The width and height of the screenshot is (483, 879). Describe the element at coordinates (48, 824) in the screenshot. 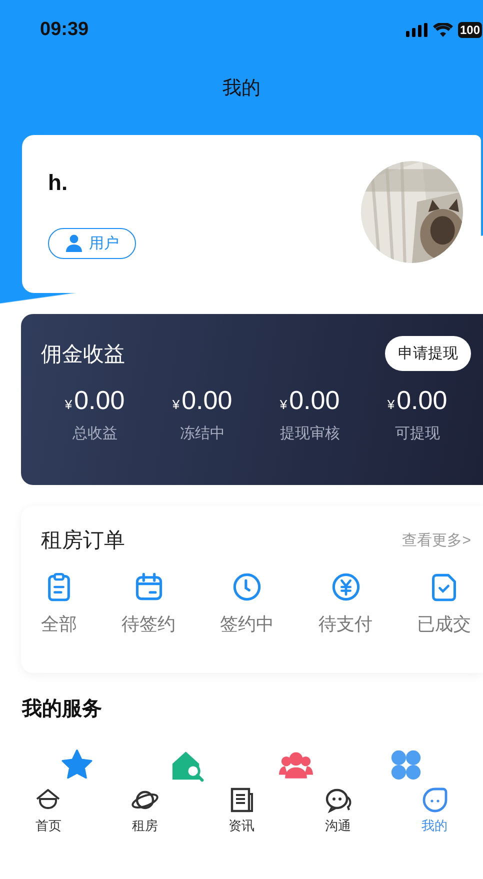

I see `tab: 首页` at that location.